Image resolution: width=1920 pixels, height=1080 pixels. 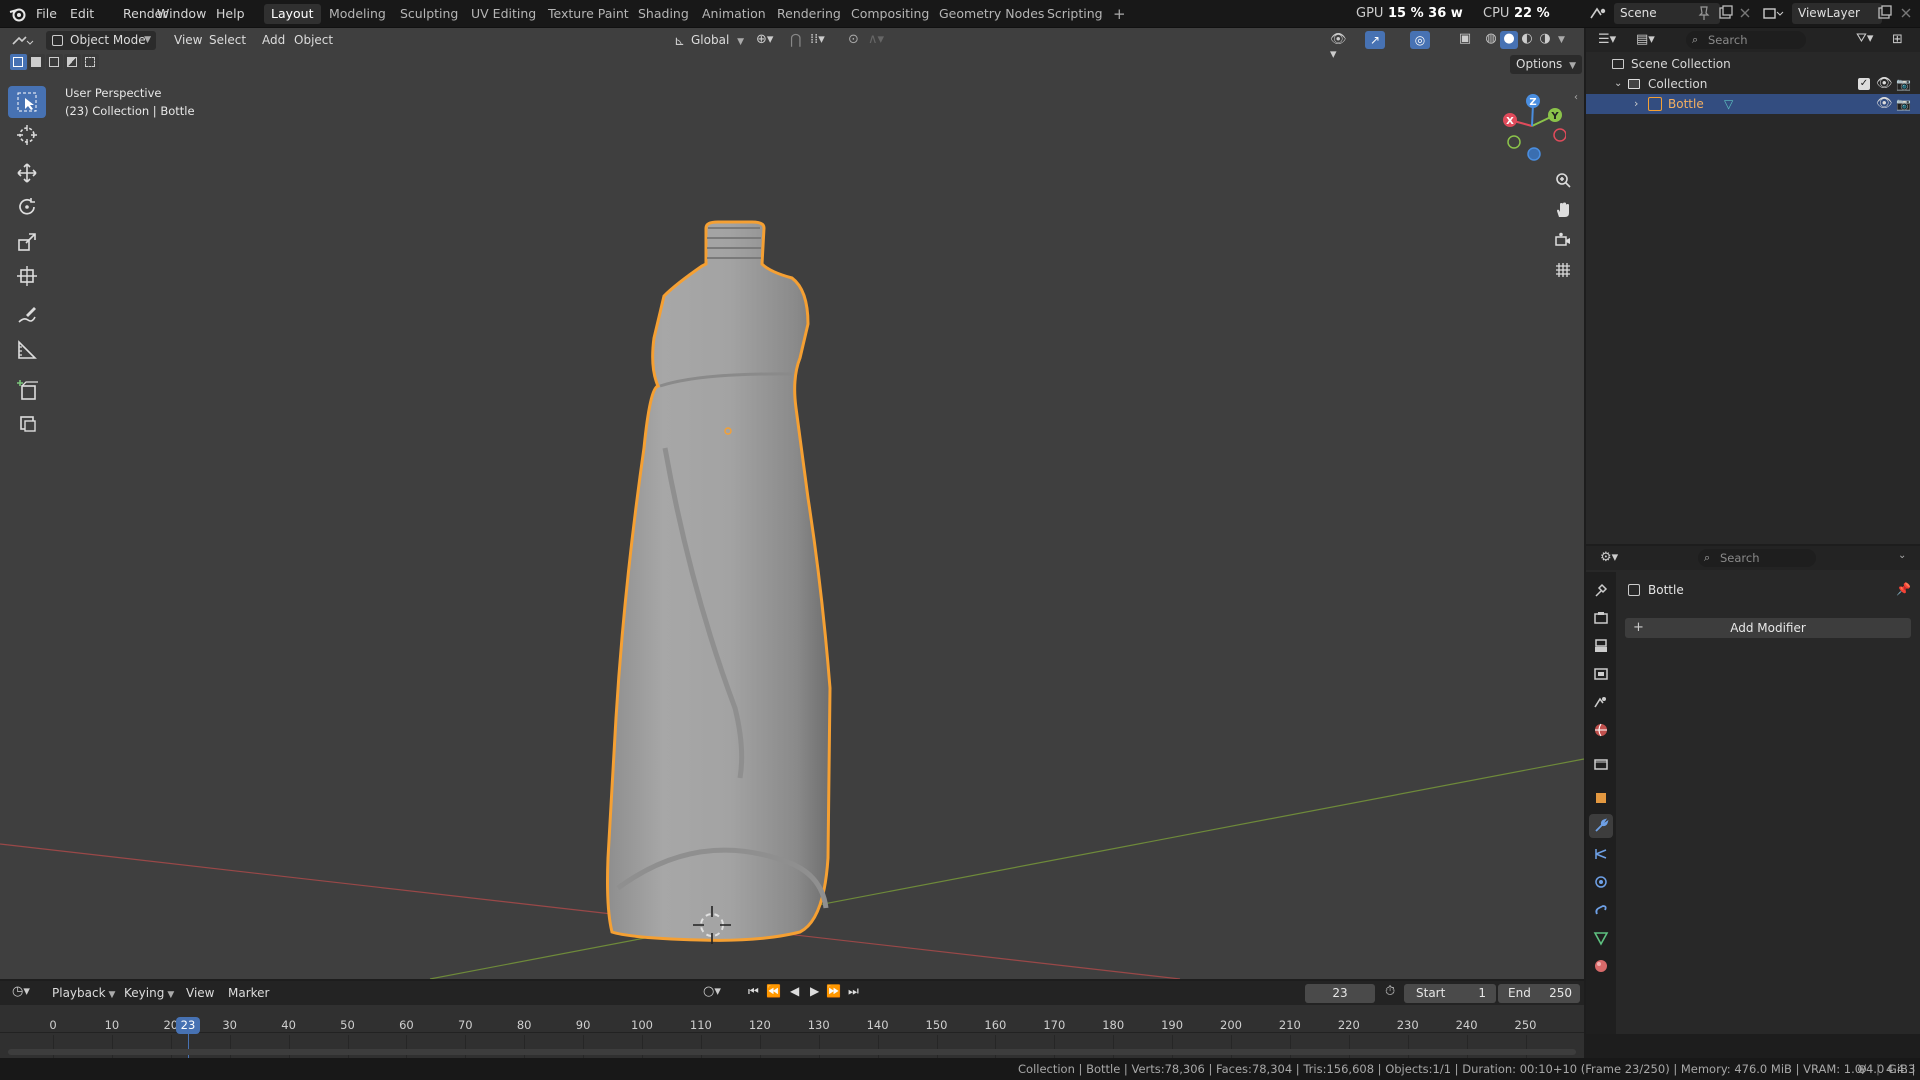 What do you see at coordinates (1704, 13) in the screenshot?
I see `pin-icon` at bounding box center [1704, 13].